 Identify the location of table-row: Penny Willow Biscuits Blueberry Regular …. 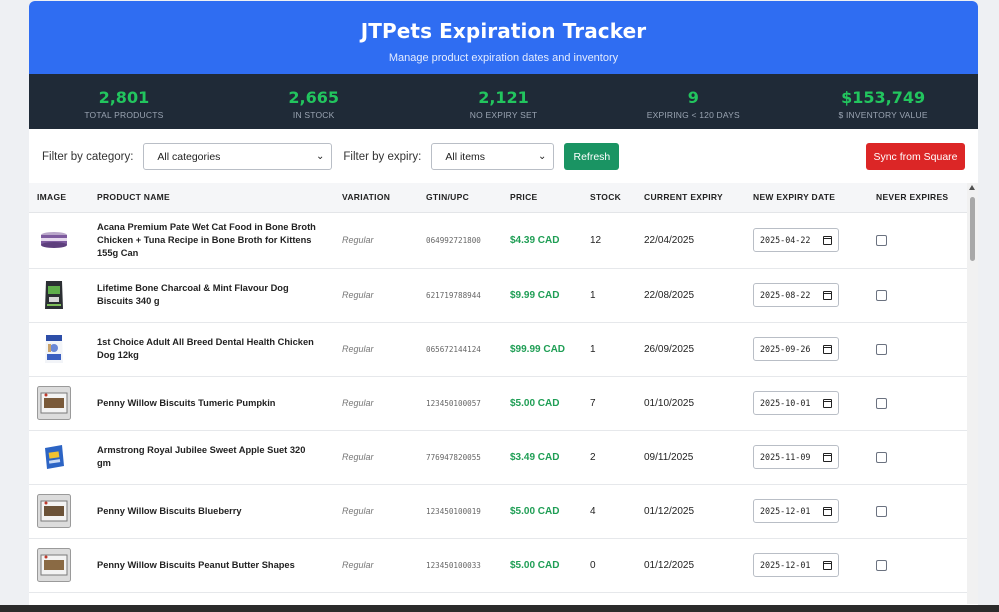
(498, 511).